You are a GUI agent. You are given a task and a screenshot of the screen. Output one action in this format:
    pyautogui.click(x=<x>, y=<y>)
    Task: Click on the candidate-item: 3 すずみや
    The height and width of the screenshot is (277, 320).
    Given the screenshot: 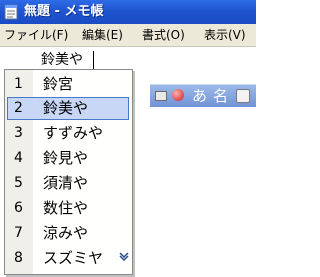 What is the action you would take?
    pyautogui.click(x=68, y=133)
    